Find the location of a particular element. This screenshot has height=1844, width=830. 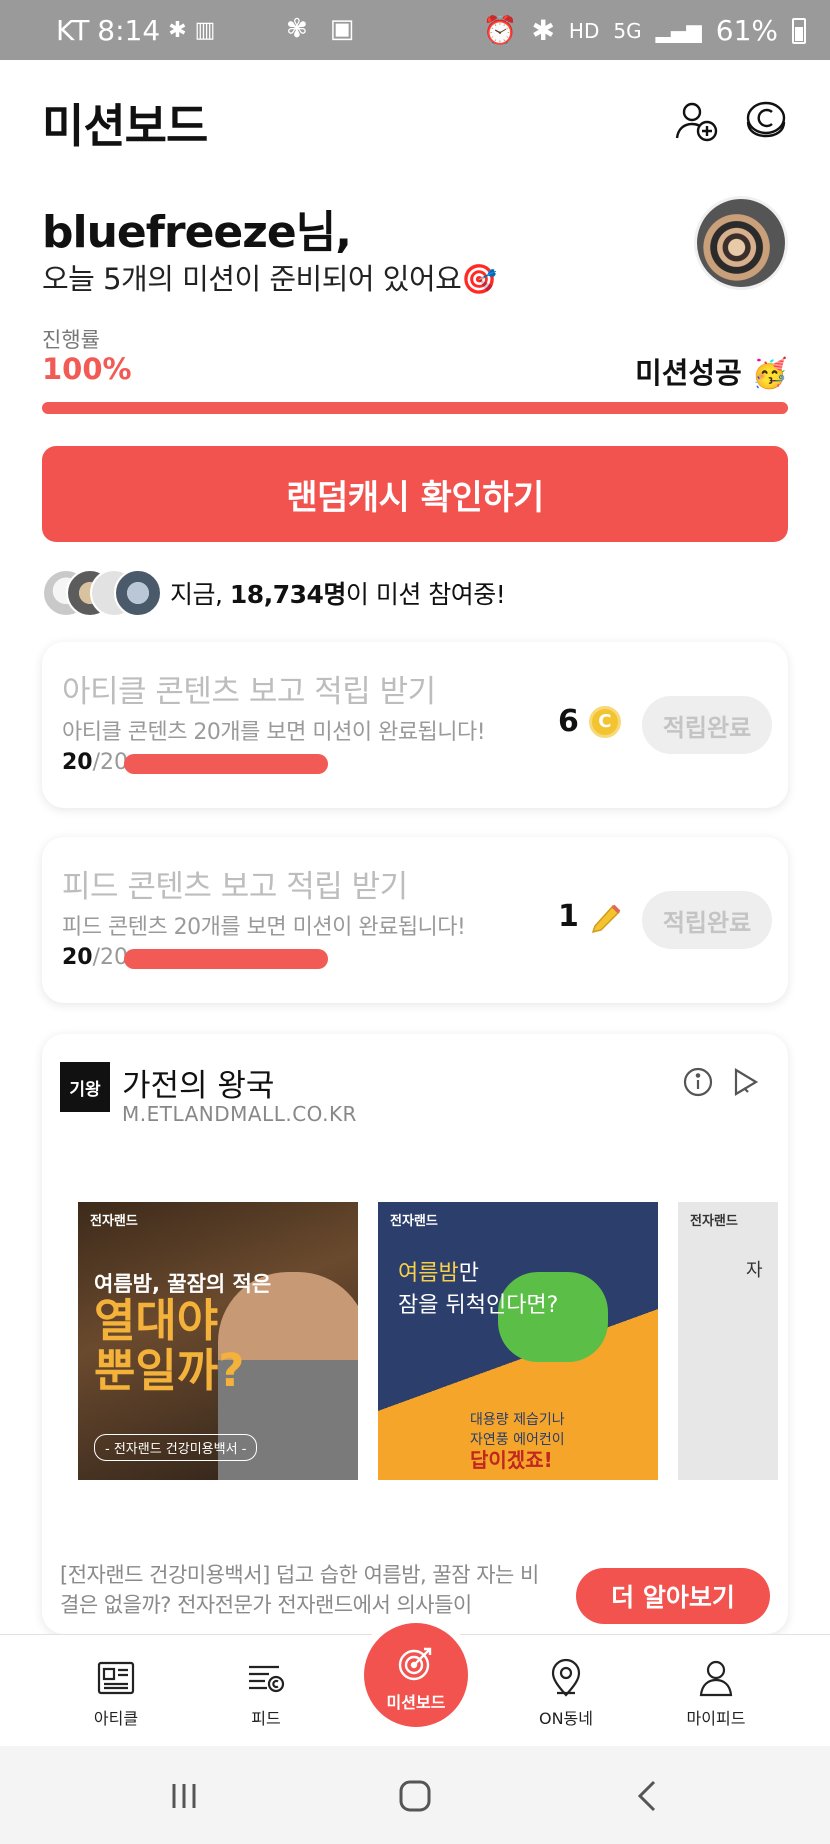

nav-item-article: 아티클 is located at coordinates (116, 1693).